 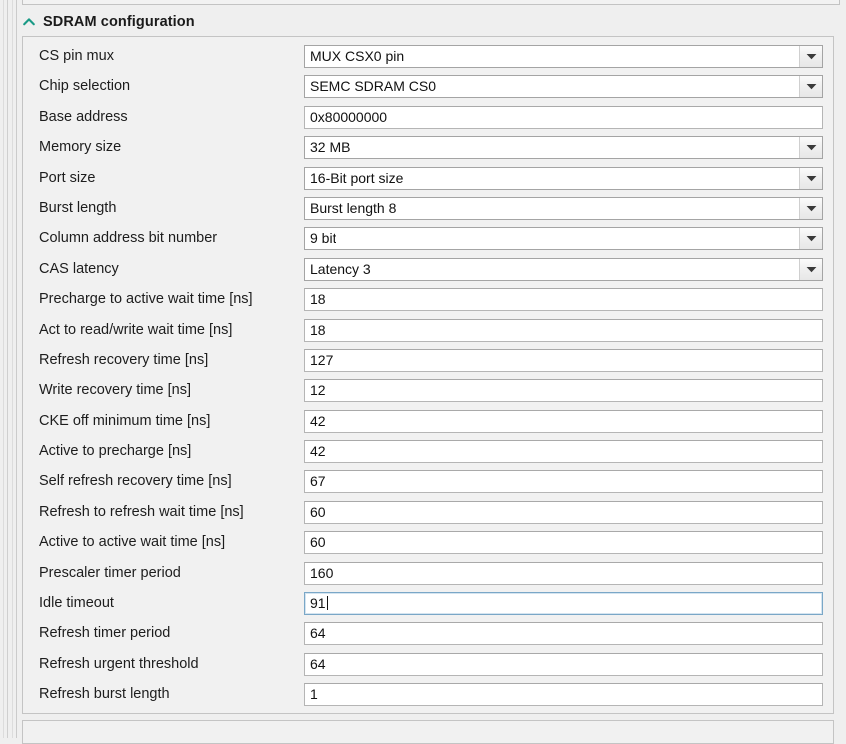 I want to click on field-label: Write recovery time [ns], so click(x=115, y=390).